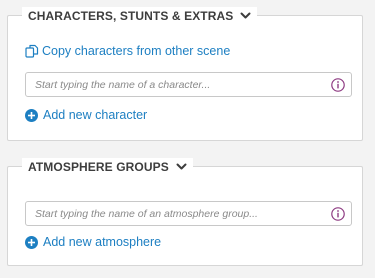 This screenshot has width=375, height=278. What do you see at coordinates (131, 16) in the screenshot?
I see `characters-section-title: CHARACTERS, STUNTS & EXTRAS` at bounding box center [131, 16].